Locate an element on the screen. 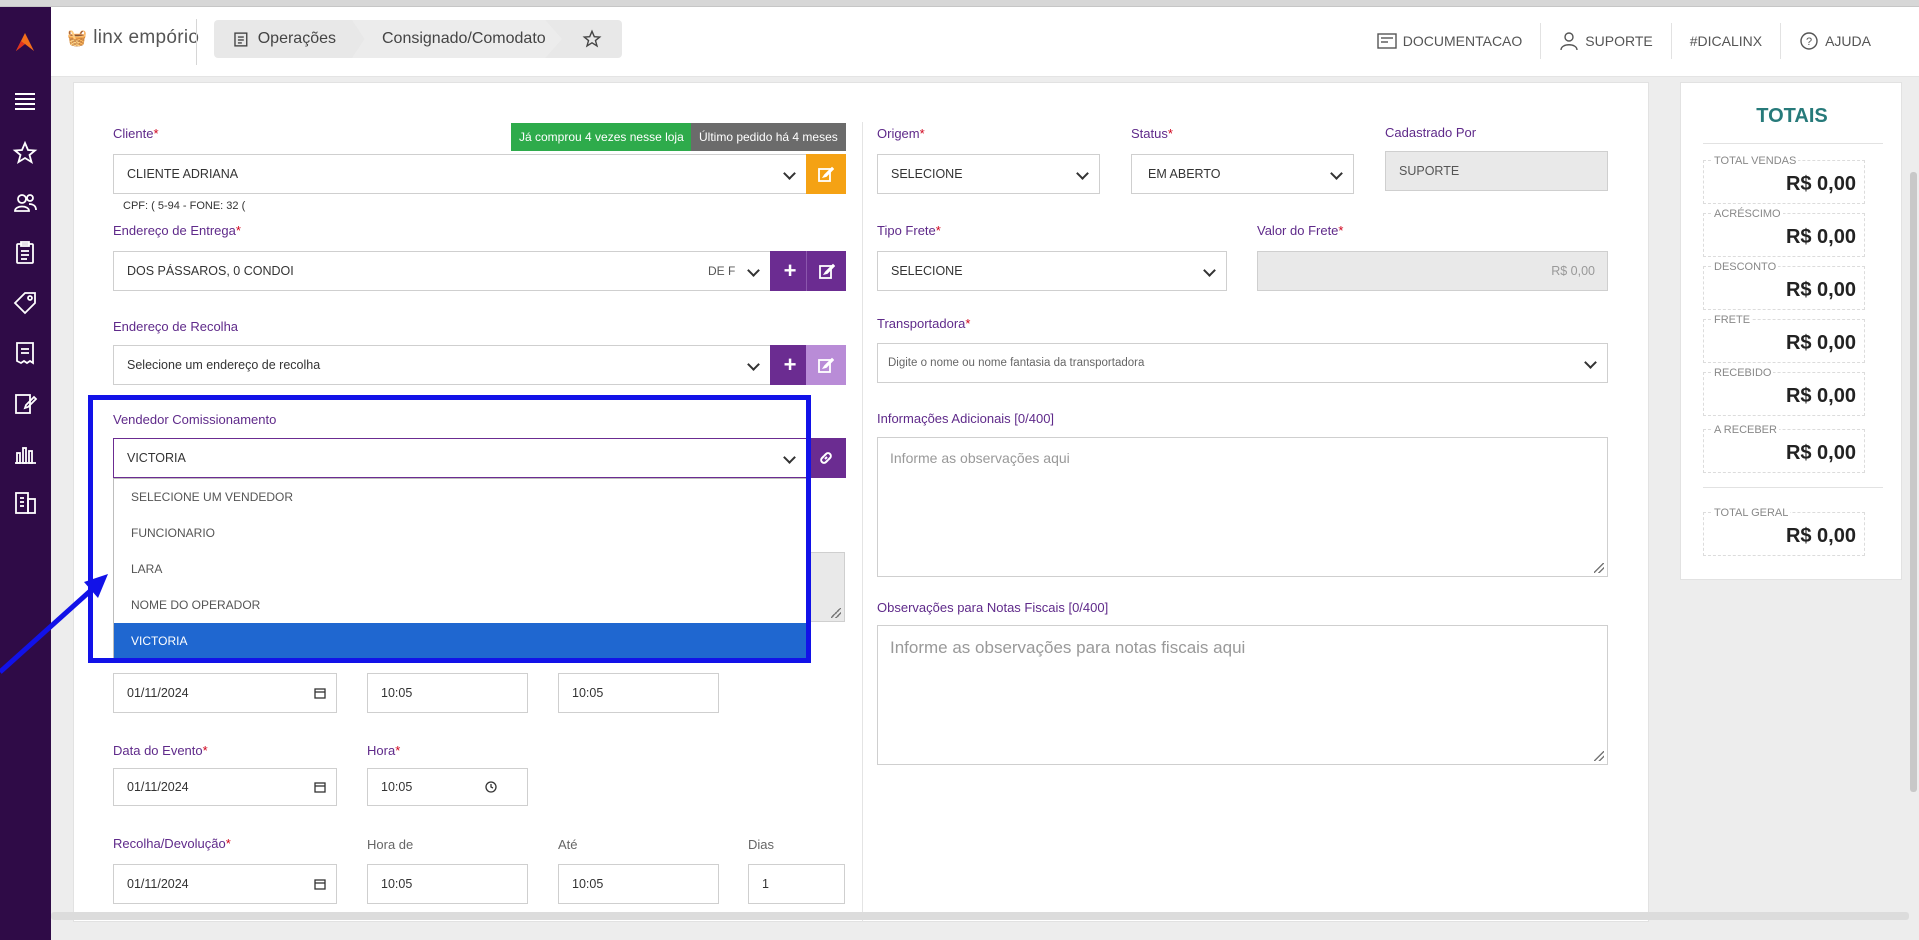  add-endereco-entrega-button: + is located at coordinates (790, 271).